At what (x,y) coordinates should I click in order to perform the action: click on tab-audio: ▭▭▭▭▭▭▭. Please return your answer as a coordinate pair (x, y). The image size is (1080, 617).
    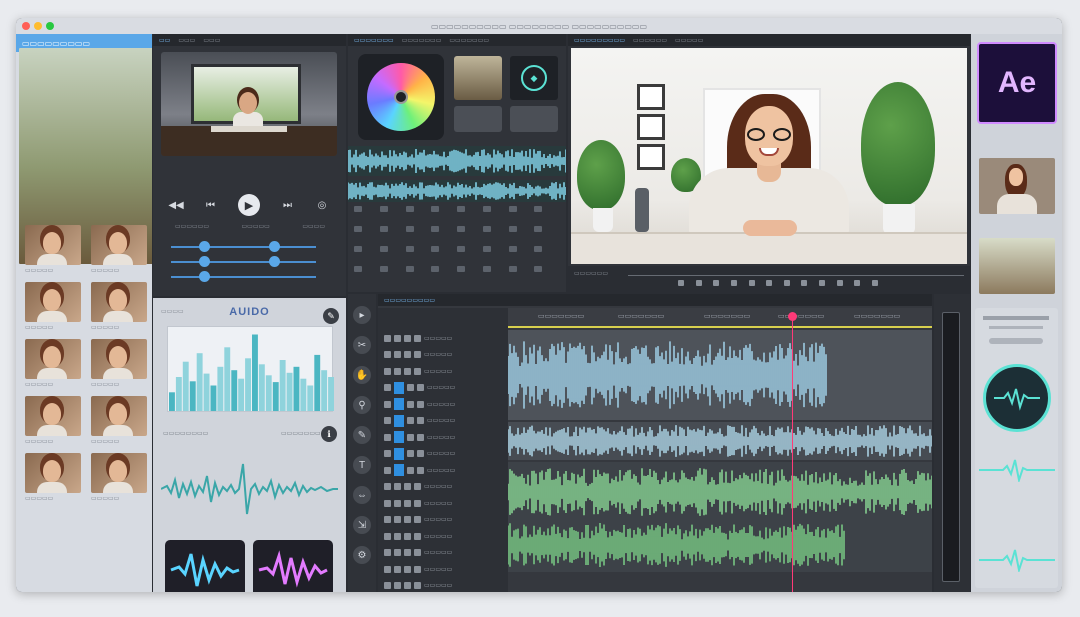
    Looking at the image, I should click on (422, 40).